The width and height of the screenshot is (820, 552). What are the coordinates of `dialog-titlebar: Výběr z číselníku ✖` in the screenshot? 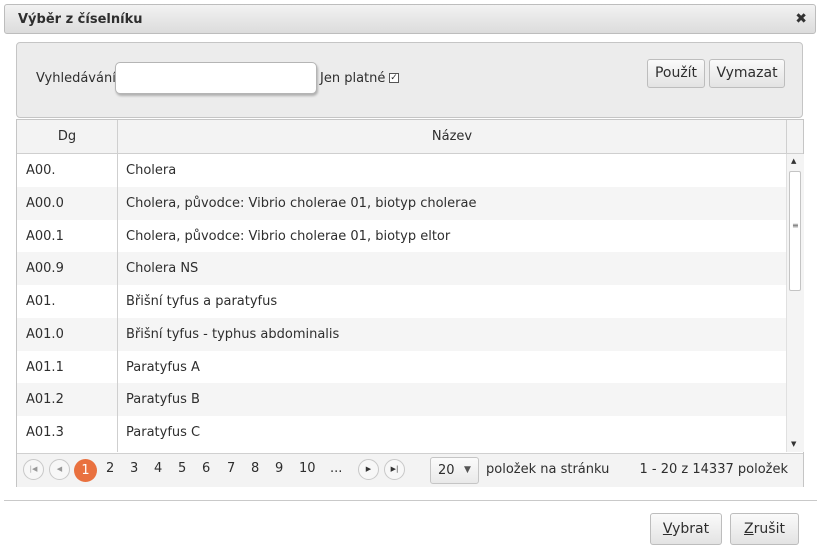 It's located at (410, 19).